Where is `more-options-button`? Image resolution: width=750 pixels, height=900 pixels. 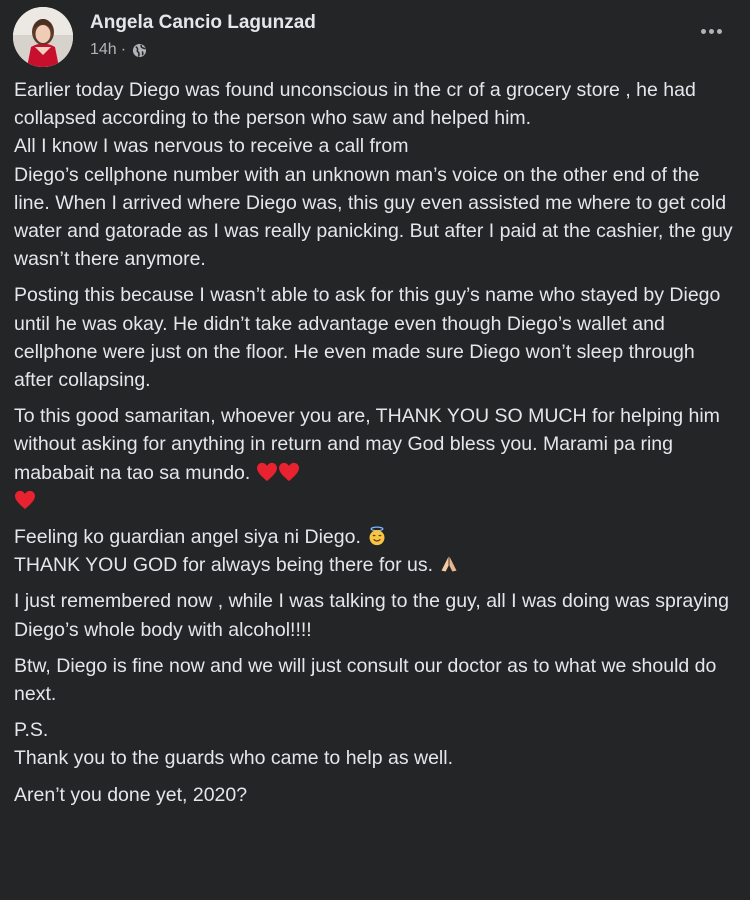 more-options-button is located at coordinates (711, 31).